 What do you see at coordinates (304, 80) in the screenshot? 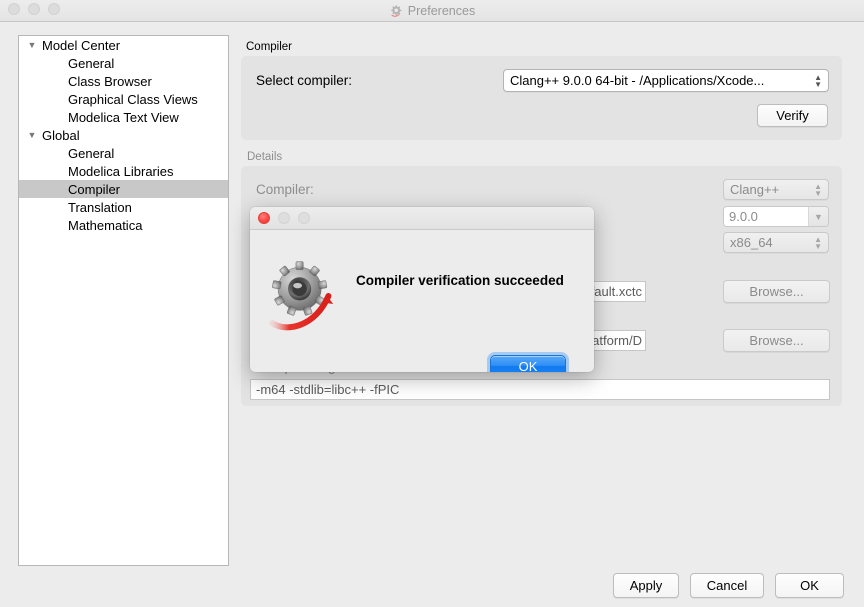
I see `select-compiler-label: Select compiler:` at bounding box center [304, 80].